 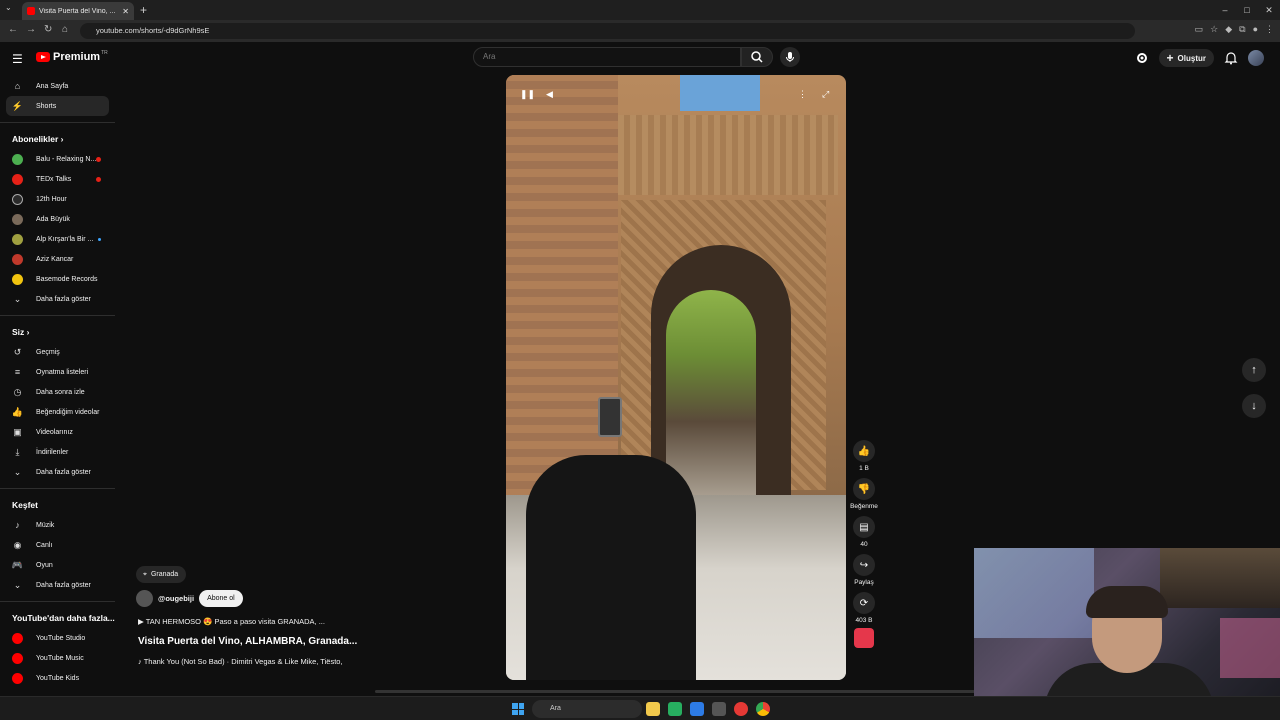 What do you see at coordinates (57, 259) in the screenshot?
I see `sidebar-item-channel: Aziz Kancar` at bounding box center [57, 259].